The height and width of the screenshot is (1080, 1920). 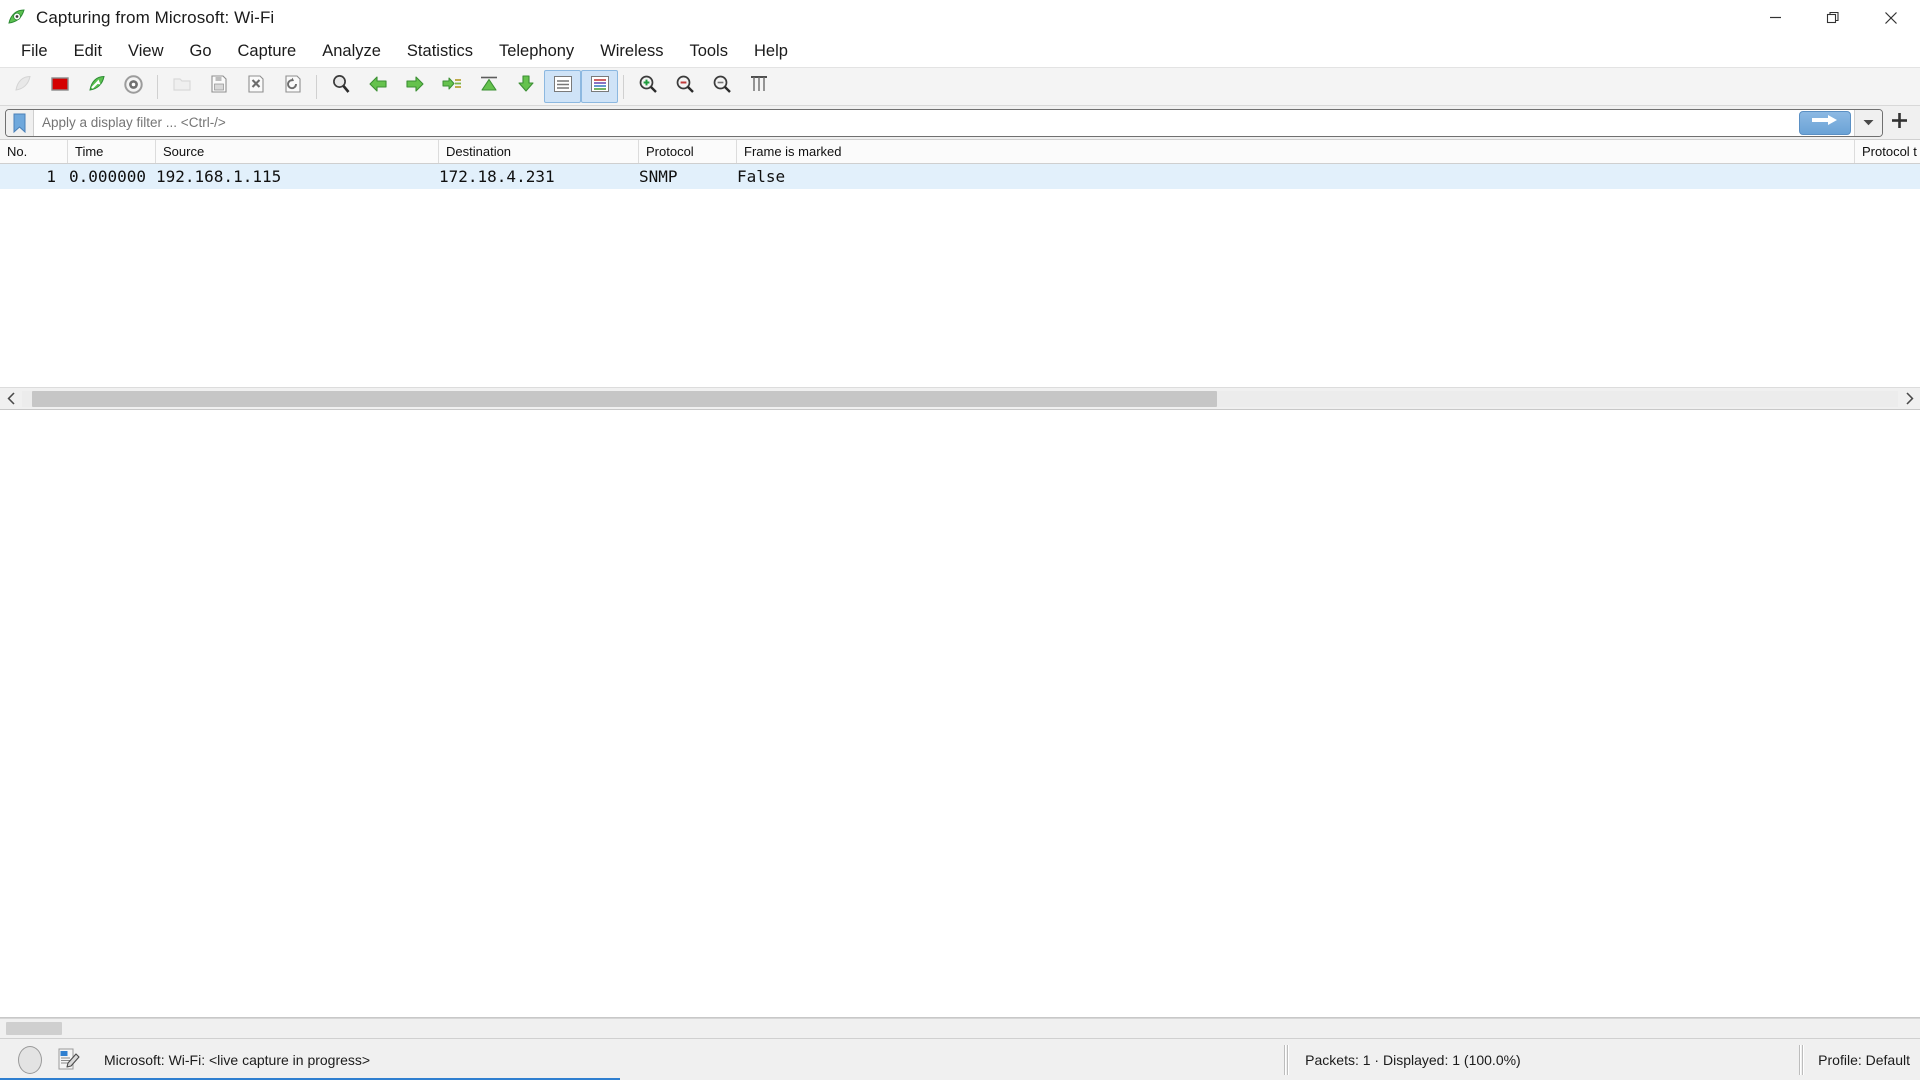 I want to click on go-last-packet-icon, so click(x=526, y=86).